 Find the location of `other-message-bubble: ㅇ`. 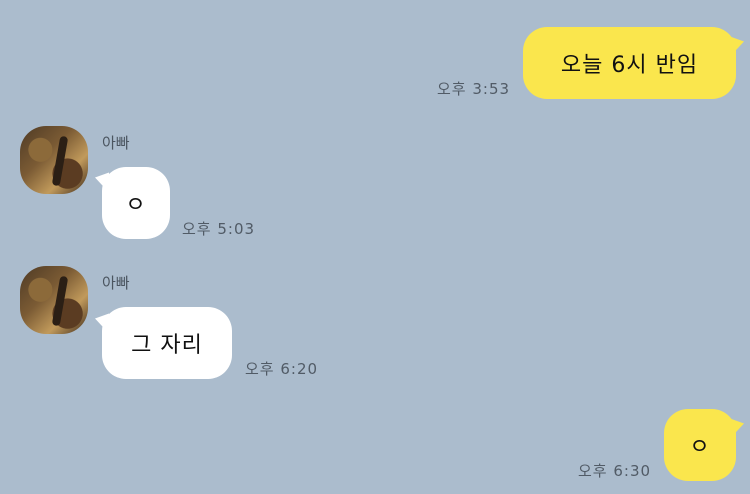

other-message-bubble: ㅇ is located at coordinates (136, 203).